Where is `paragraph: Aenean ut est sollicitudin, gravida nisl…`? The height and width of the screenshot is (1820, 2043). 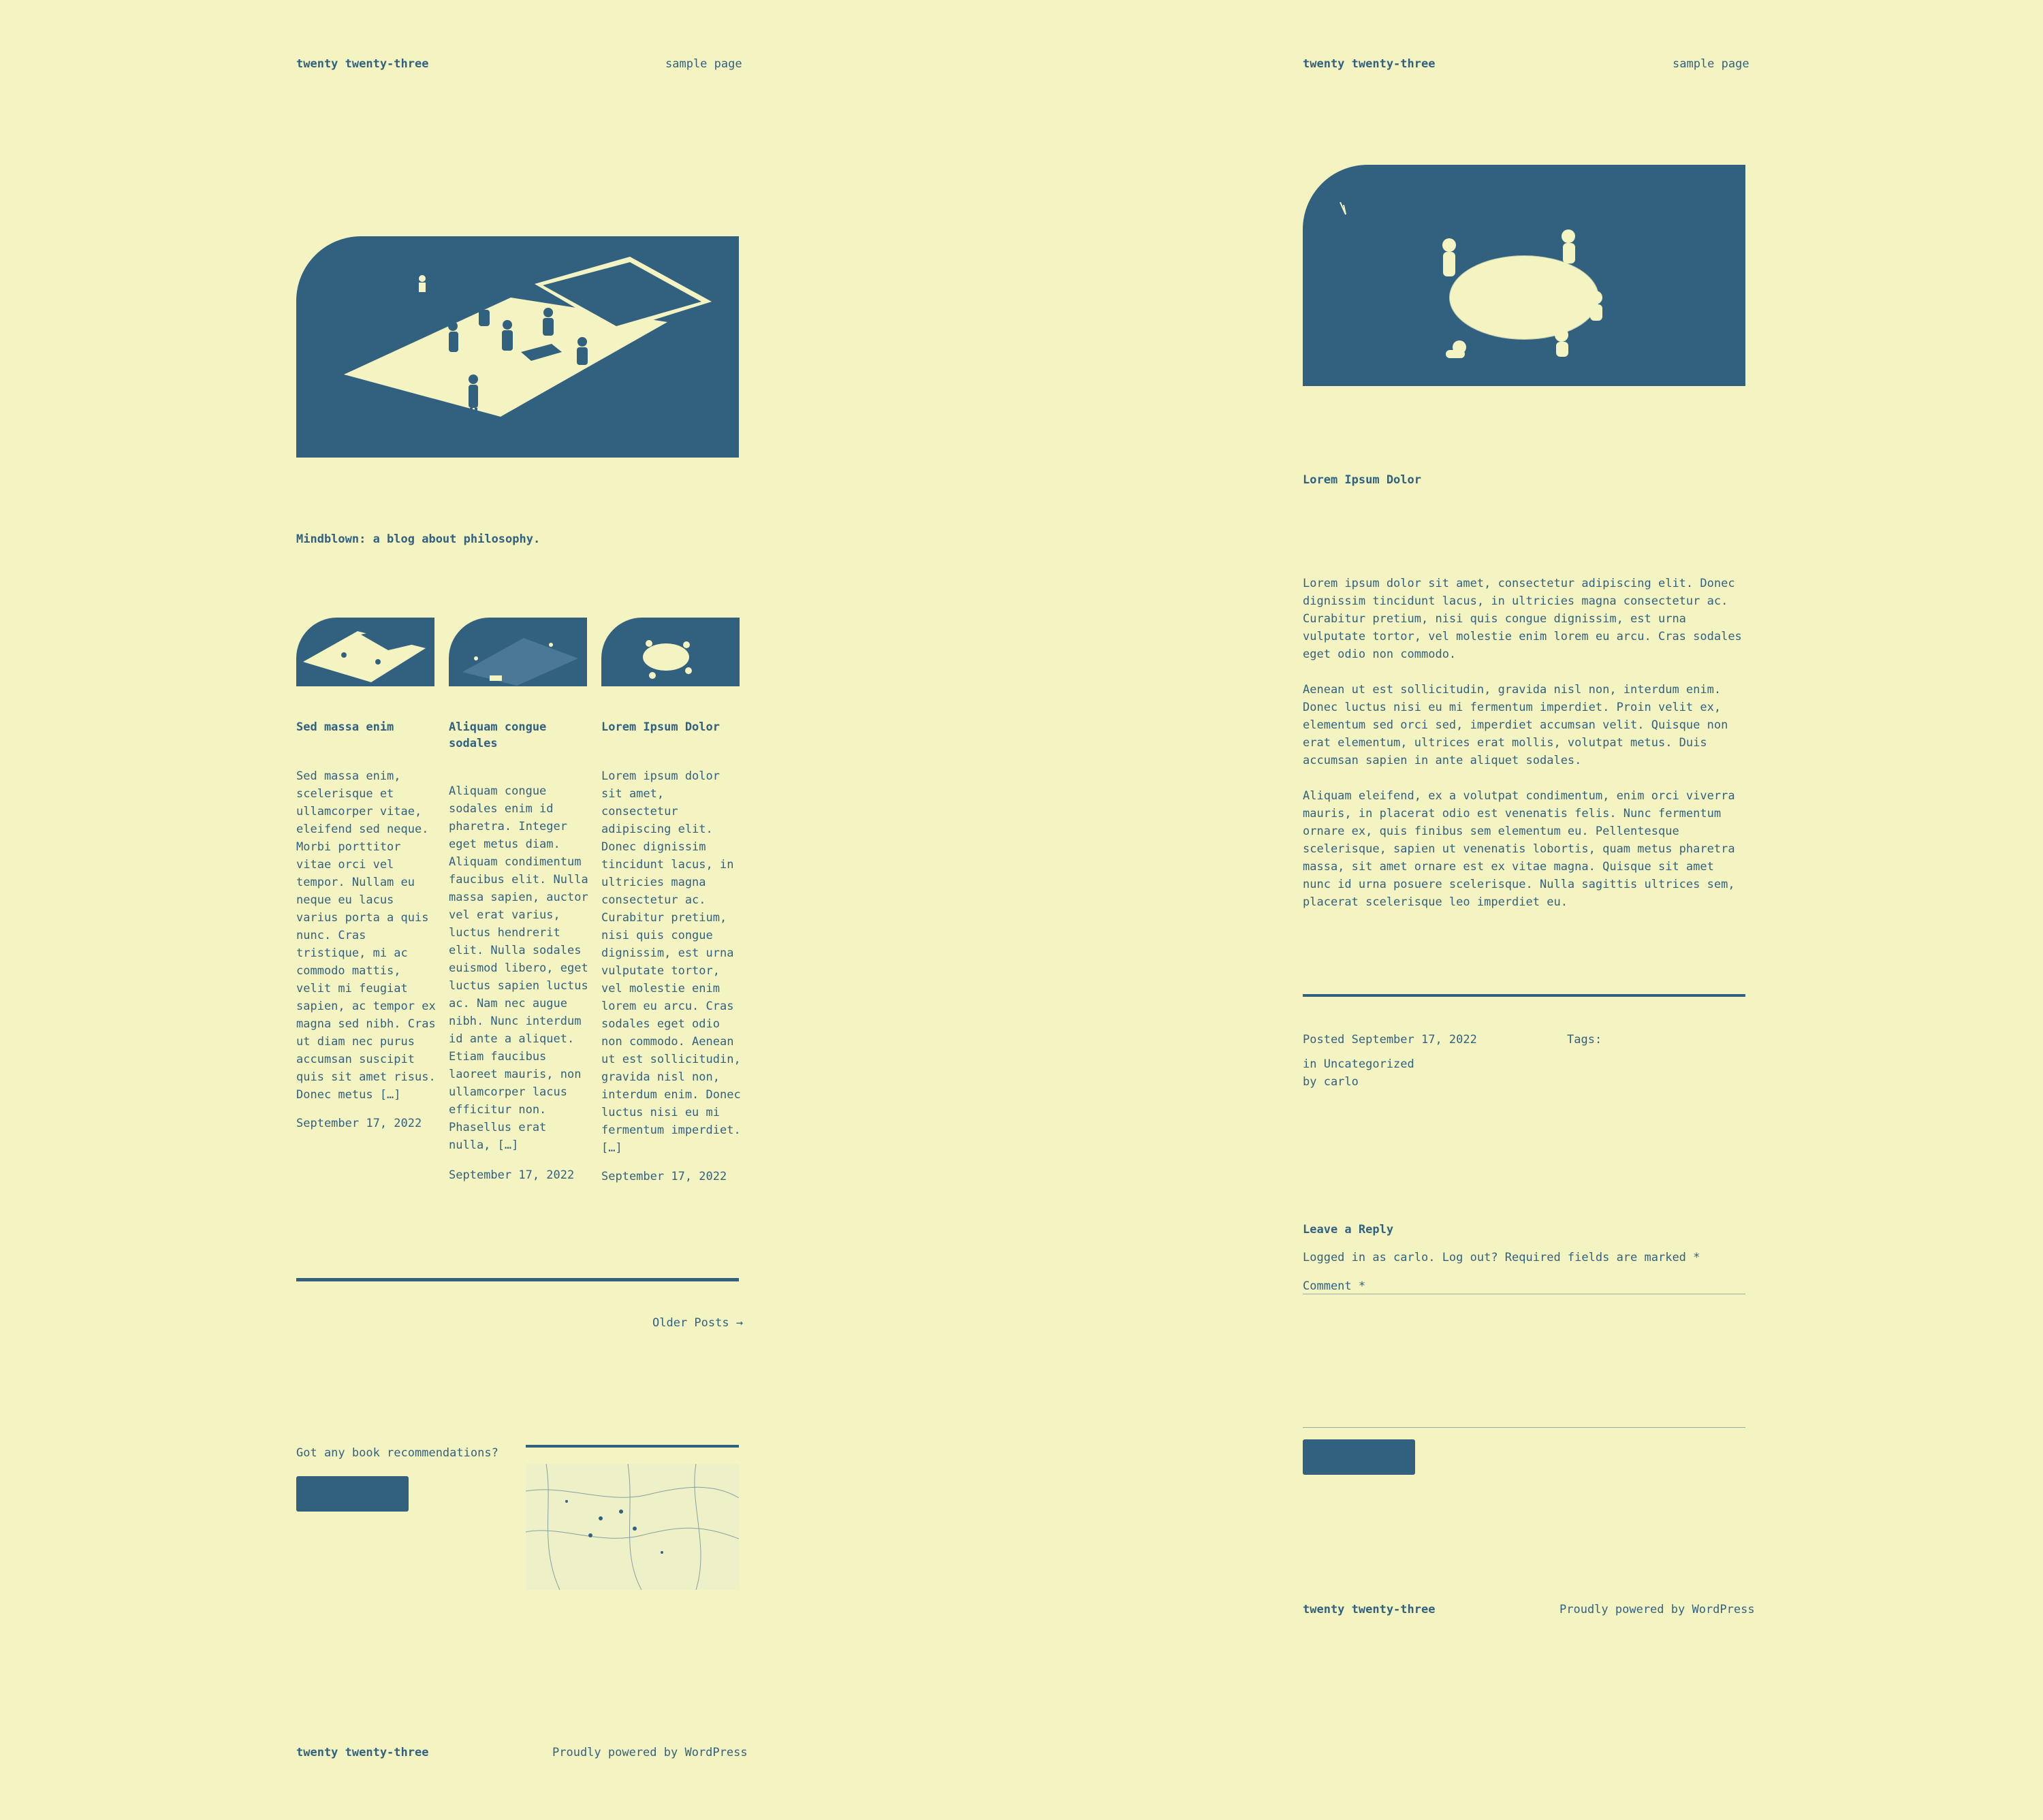
paragraph: Aenean ut est sollicitudin, gravida nisl… is located at coordinates (1515, 725).